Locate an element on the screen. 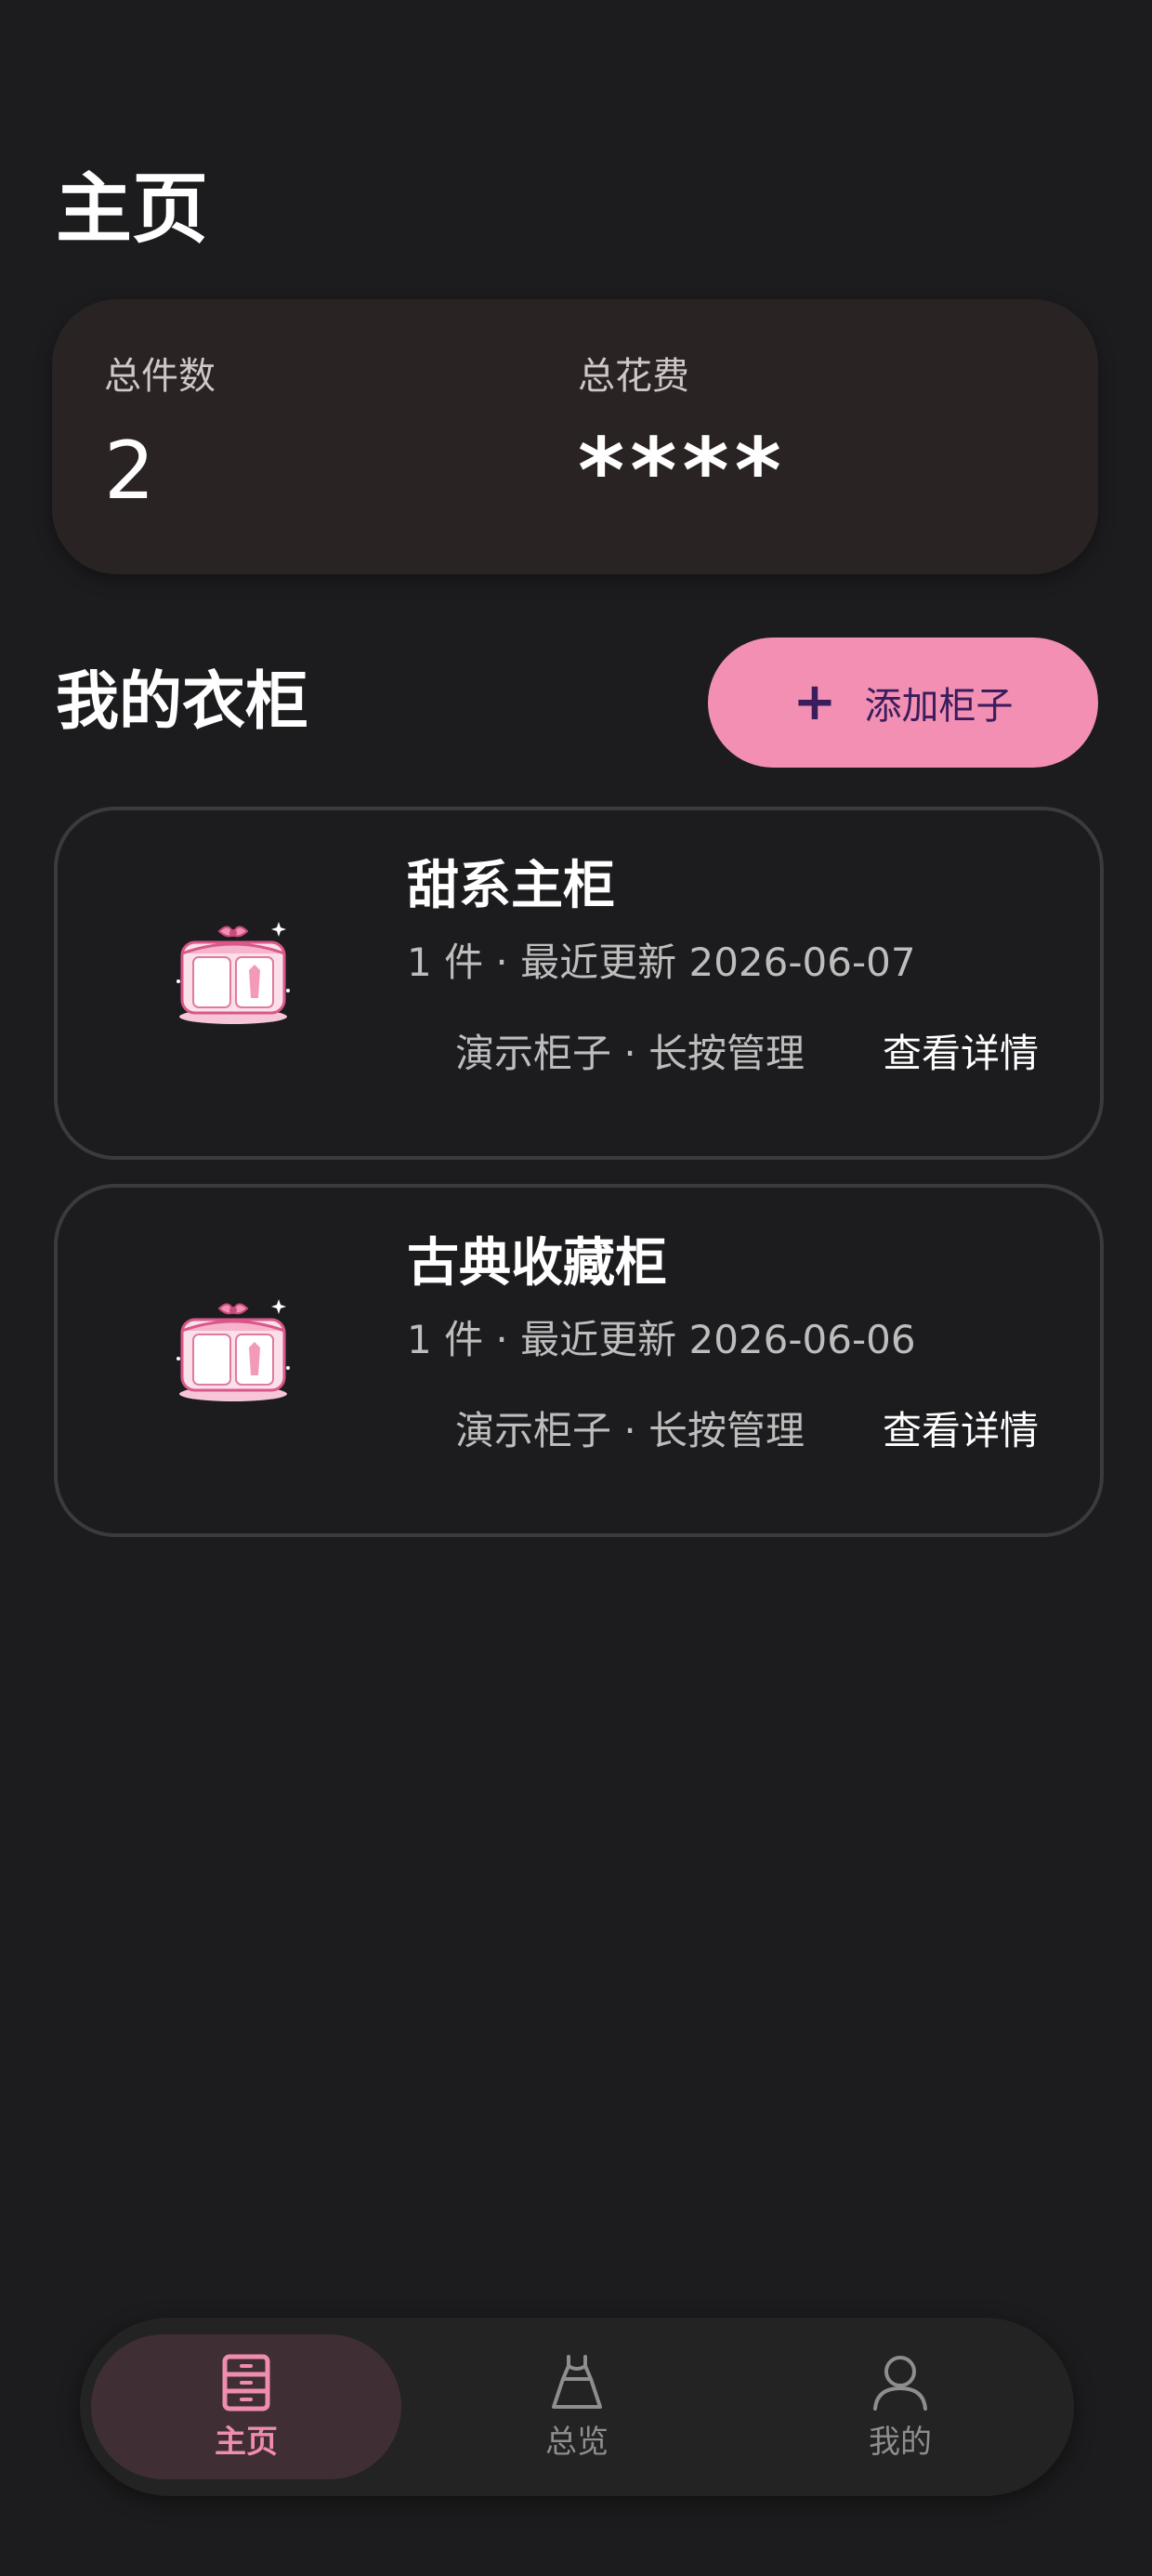  nav-item-overview: 总览 is located at coordinates (577, 2406).